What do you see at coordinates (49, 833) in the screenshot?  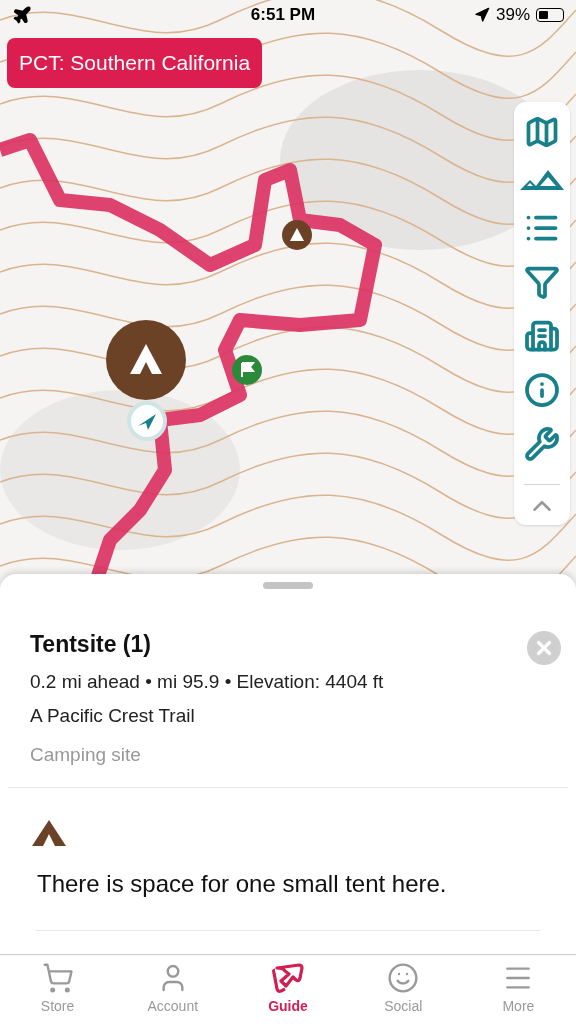 I see `tent-icon` at bounding box center [49, 833].